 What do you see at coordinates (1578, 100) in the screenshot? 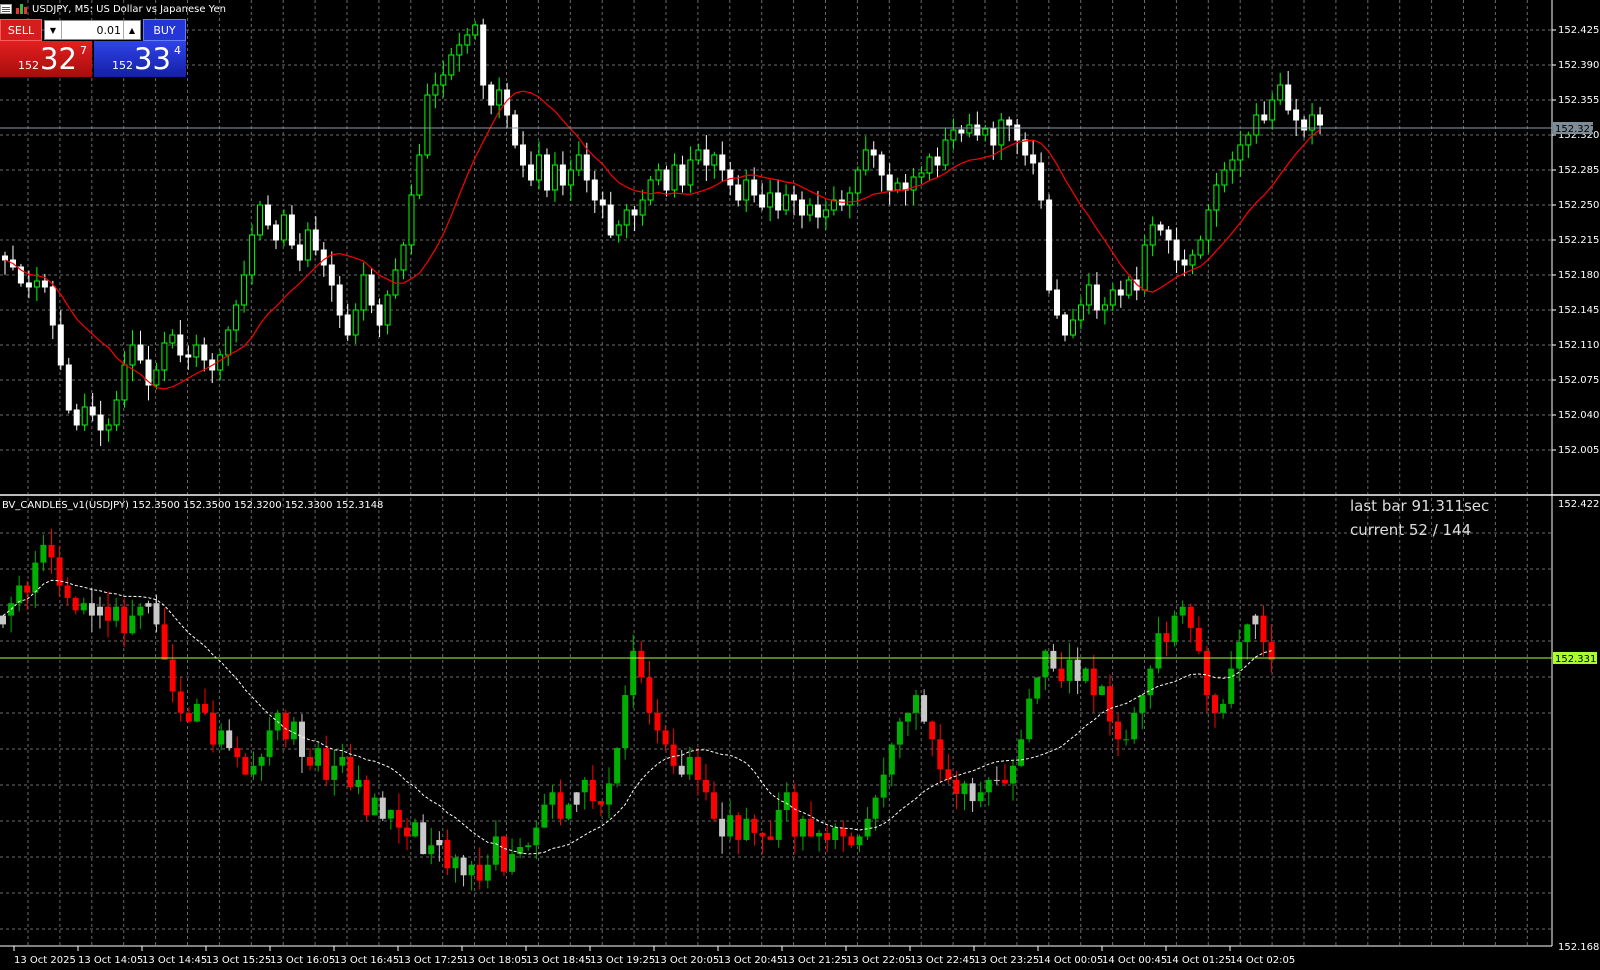
I see `price-tick-label: 152.355` at bounding box center [1578, 100].